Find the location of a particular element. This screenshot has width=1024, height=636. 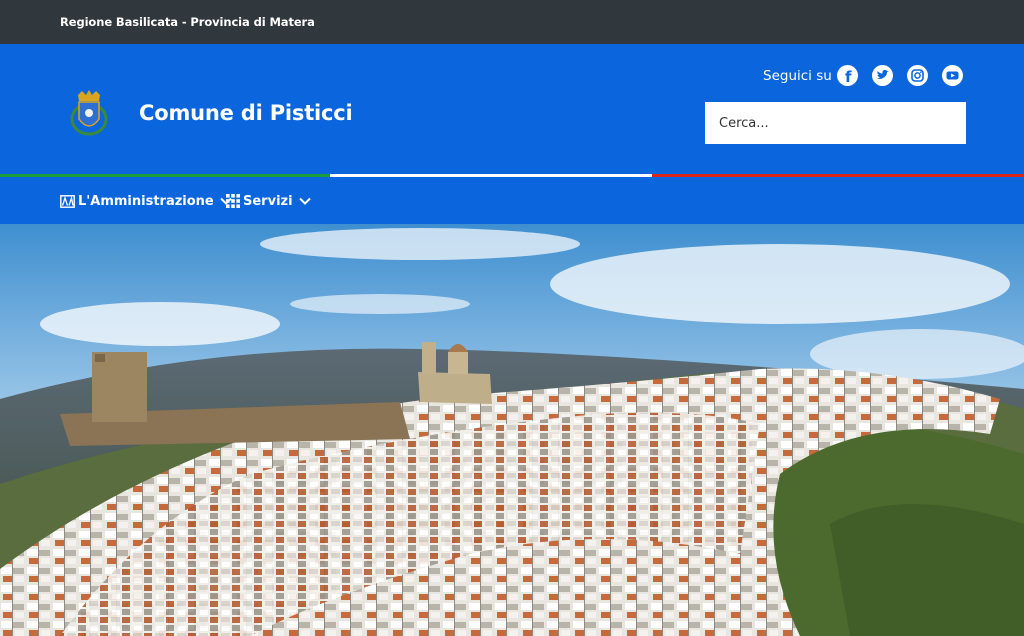

coat-of-arms-icon is located at coordinates (89, 113).